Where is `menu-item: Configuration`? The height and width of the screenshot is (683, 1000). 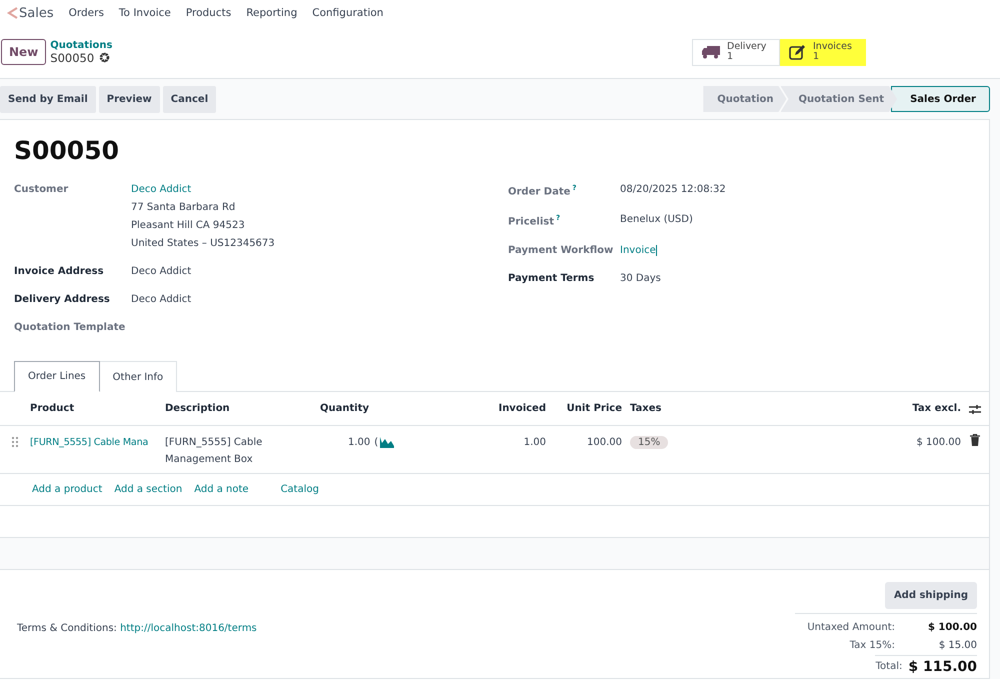
menu-item: Configuration is located at coordinates (348, 13).